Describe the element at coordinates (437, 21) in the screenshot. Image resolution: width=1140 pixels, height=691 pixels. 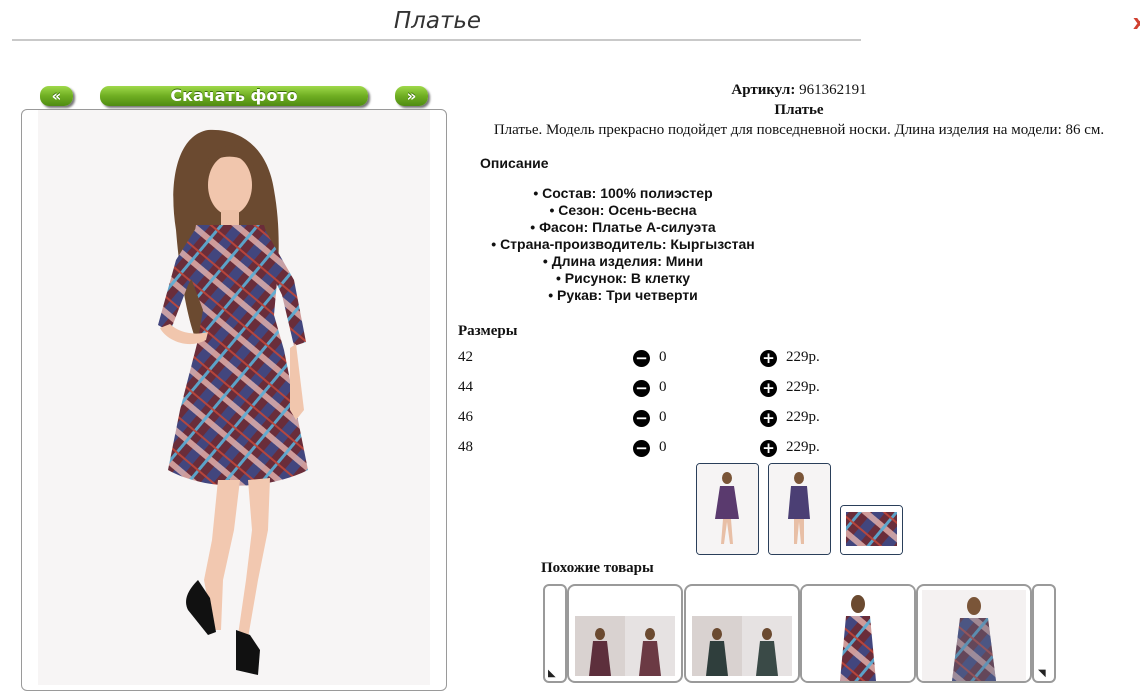
I see `page-title: Платье` at that location.